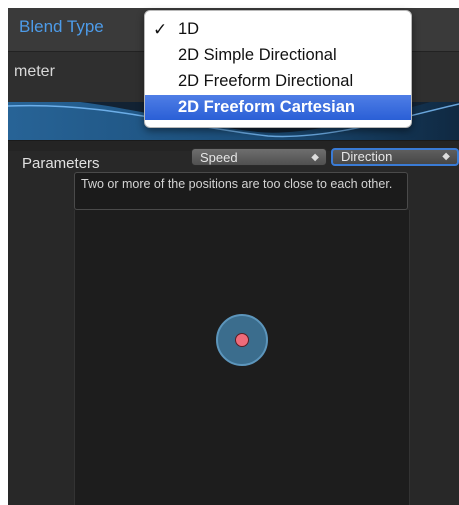  I want to click on blend-node-point, so click(242, 340).